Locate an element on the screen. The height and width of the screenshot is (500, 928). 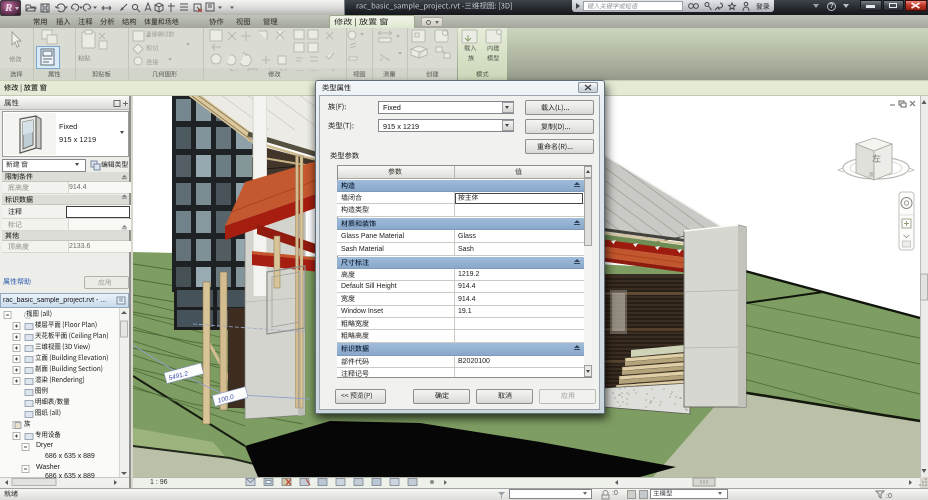
svg-text: :0 is located at coordinates (889, 496).